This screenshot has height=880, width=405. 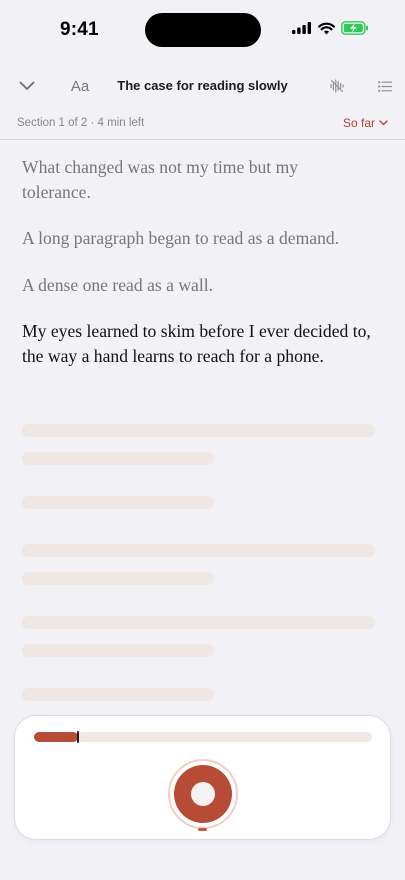 What do you see at coordinates (81, 123) in the screenshot?
I see `section-info: Section 1 of 2 · 4 min left` at bounding box center [81, 123].